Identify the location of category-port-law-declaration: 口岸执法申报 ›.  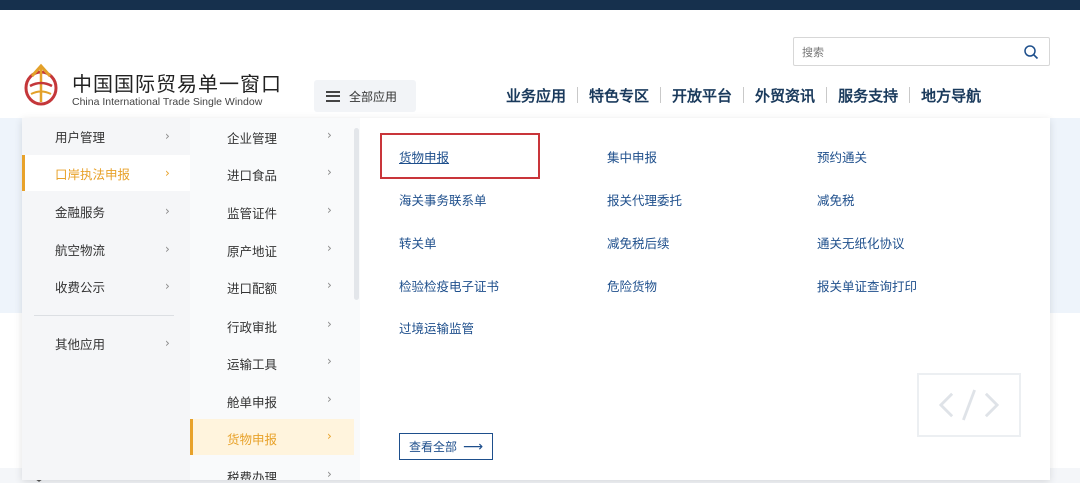
(106, 173).